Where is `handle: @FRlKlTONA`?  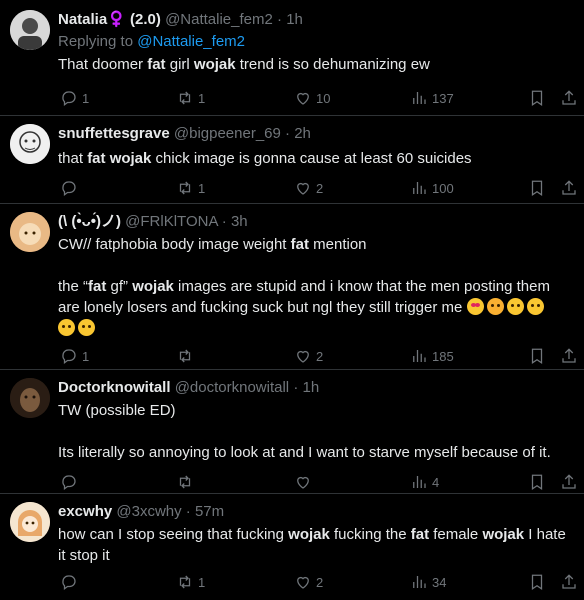
handle: @FRlKlTONA is located at coordinates (171, 221).